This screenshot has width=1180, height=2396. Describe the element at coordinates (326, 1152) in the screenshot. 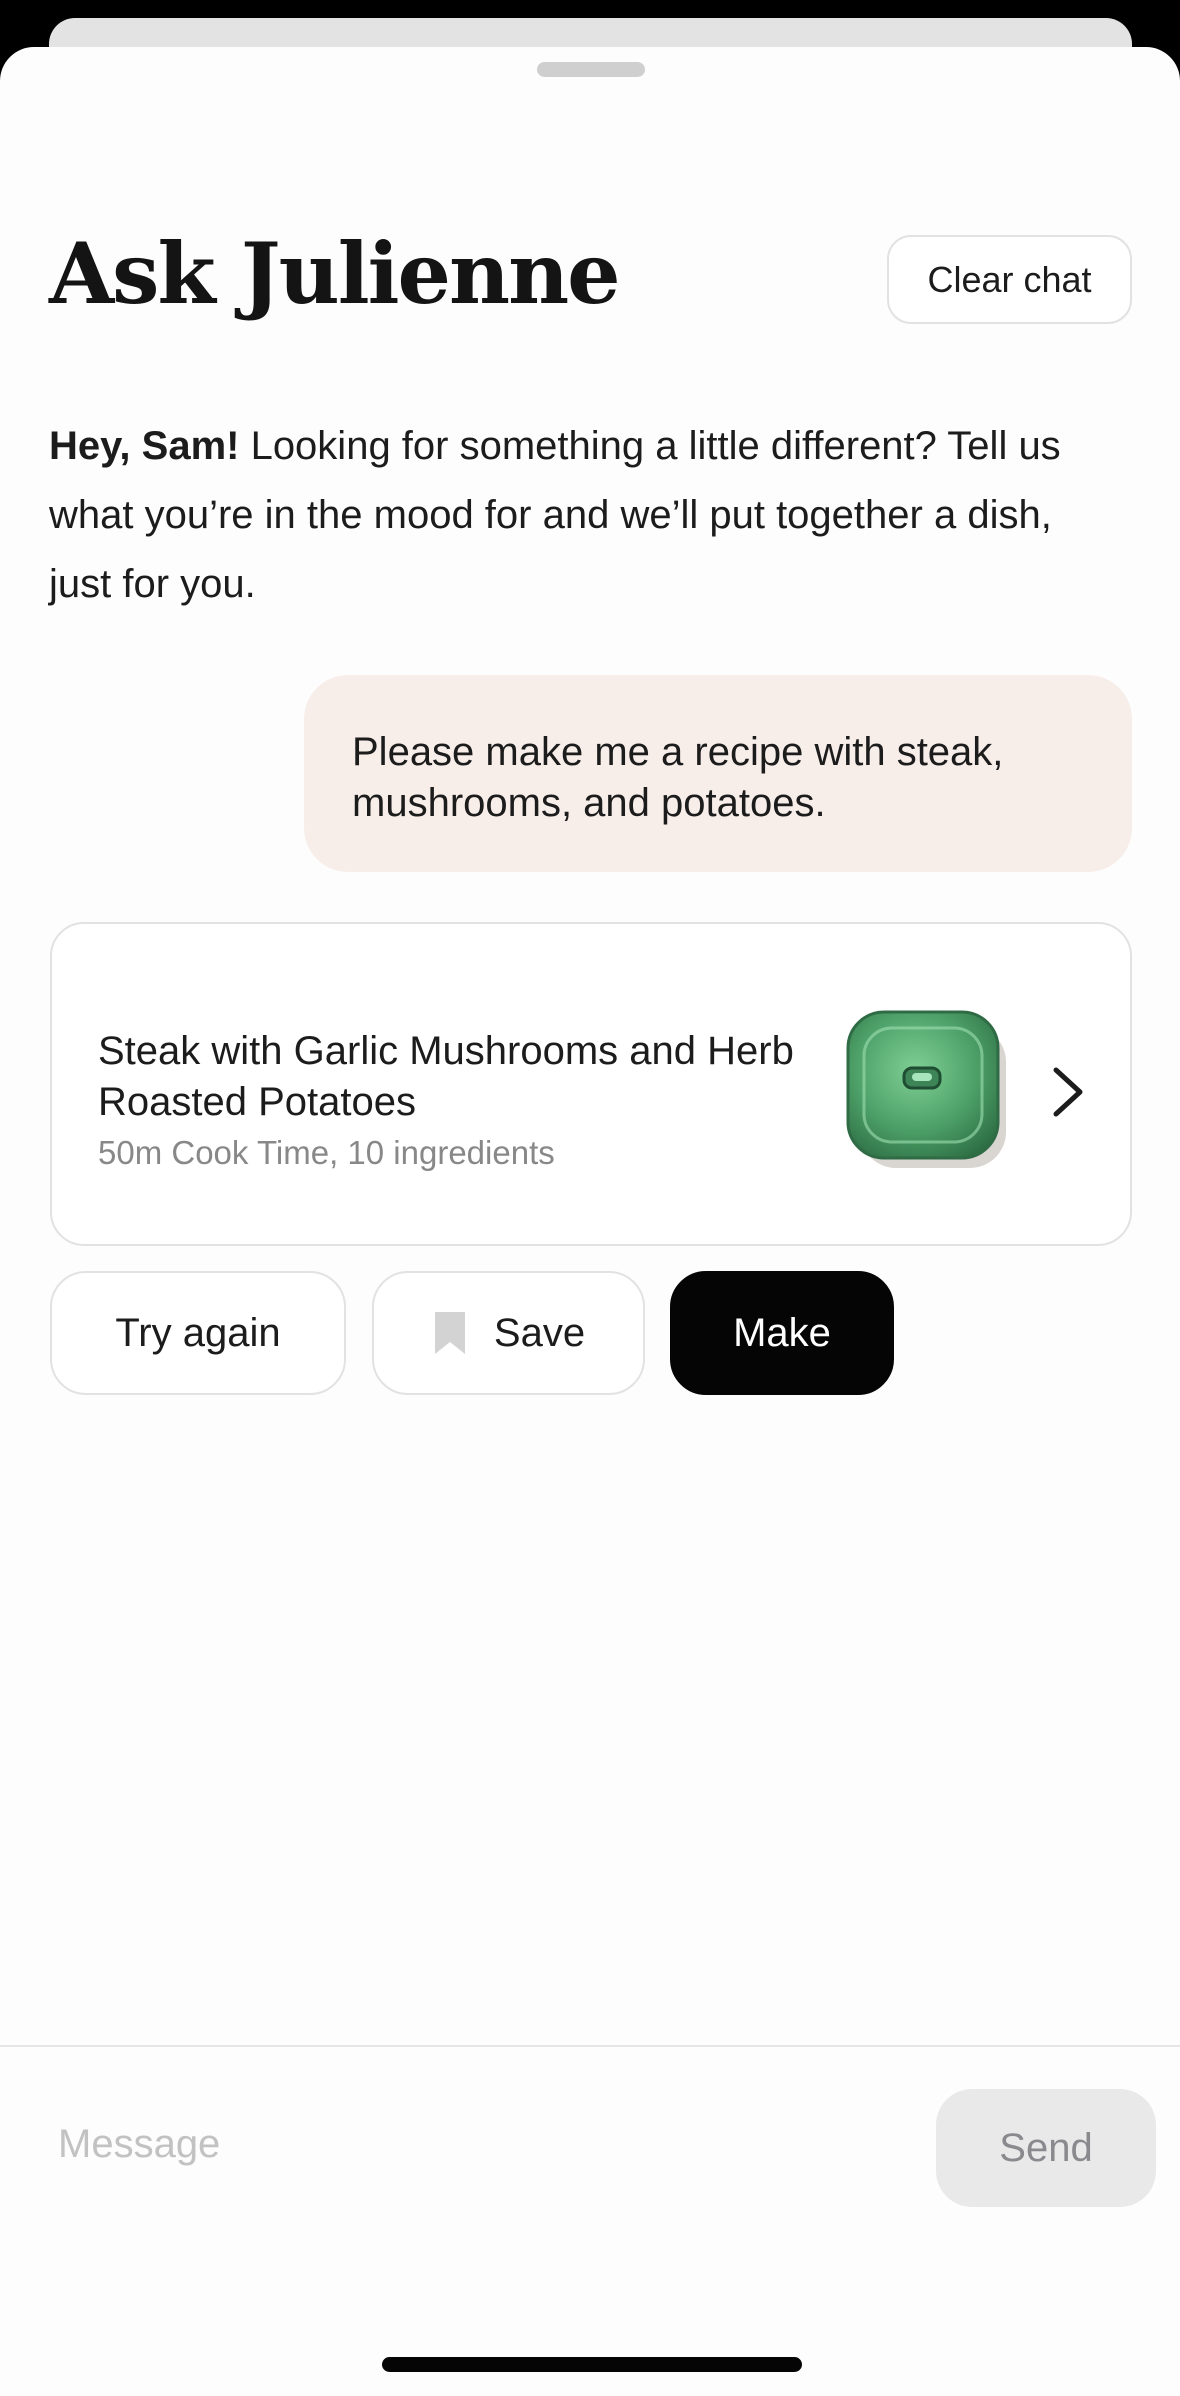

I see `recipe-meta: 50m Cook Time, 10 ingredients` at that location.